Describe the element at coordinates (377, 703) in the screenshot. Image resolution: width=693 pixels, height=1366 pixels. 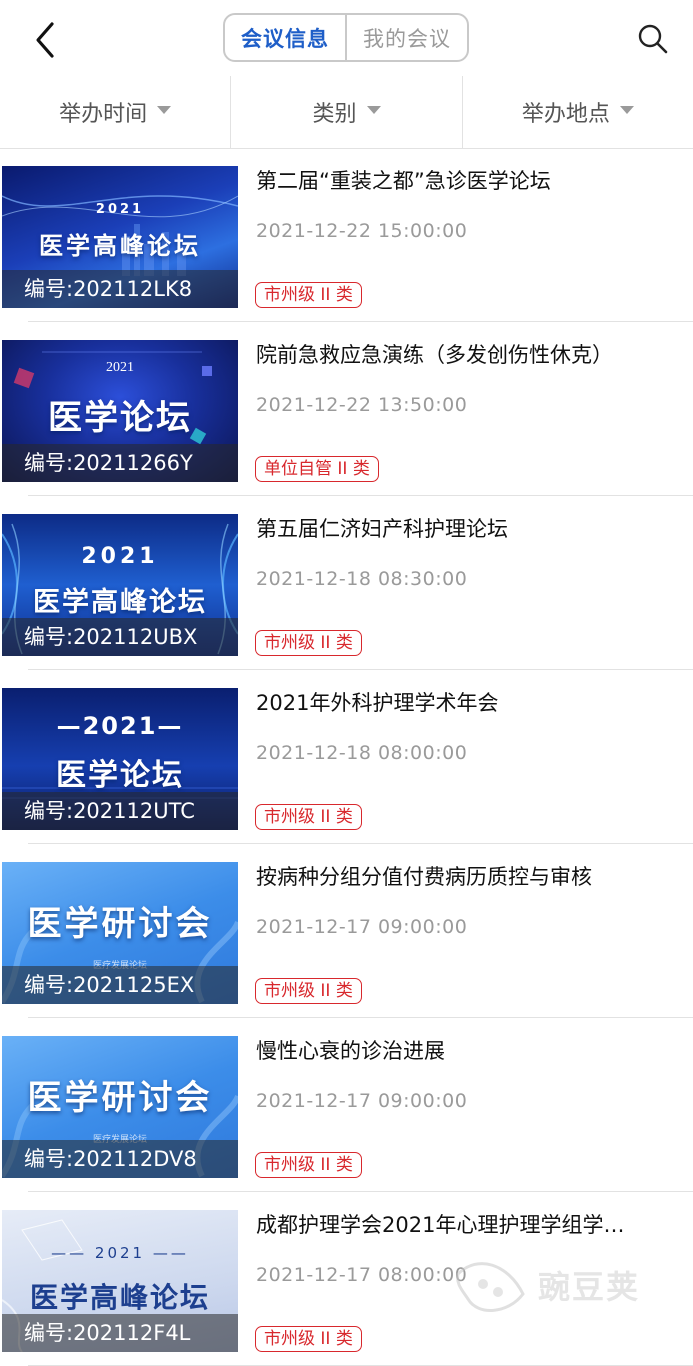
I see `meeting-title: 2021年外科护理学术年会` at that location.